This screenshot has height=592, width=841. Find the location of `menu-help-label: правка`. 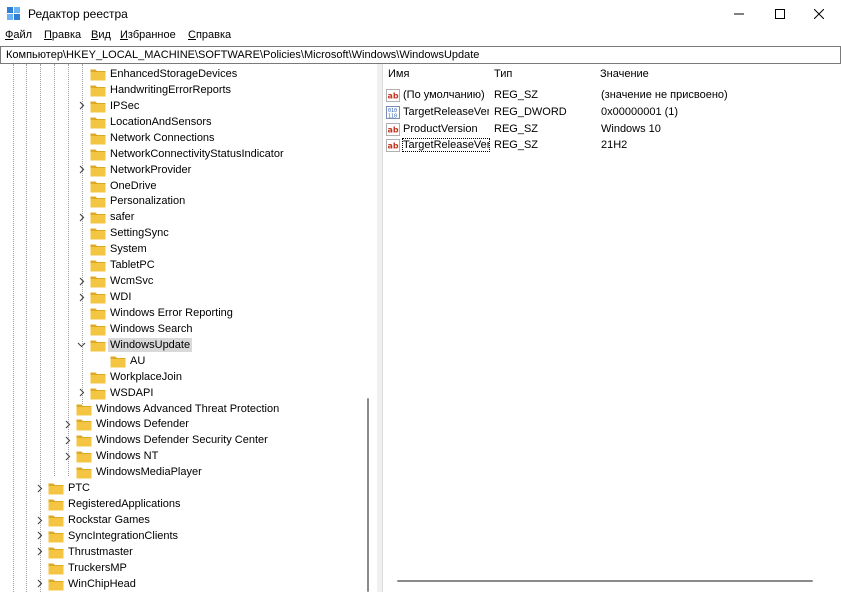

menu-help-label: правка is located at coordinates (213, 35).